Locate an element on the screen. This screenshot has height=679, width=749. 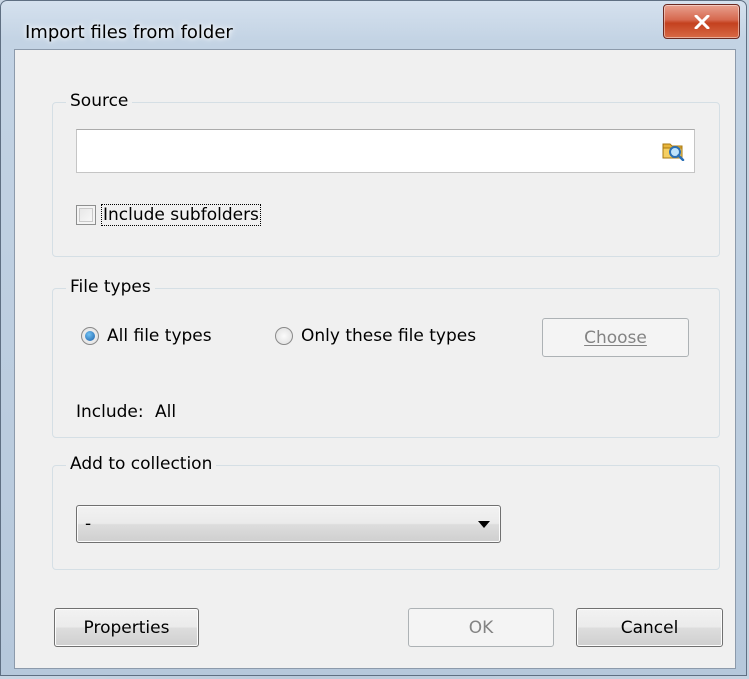
file-types-legend: File types is located at coordinates (110, 287).